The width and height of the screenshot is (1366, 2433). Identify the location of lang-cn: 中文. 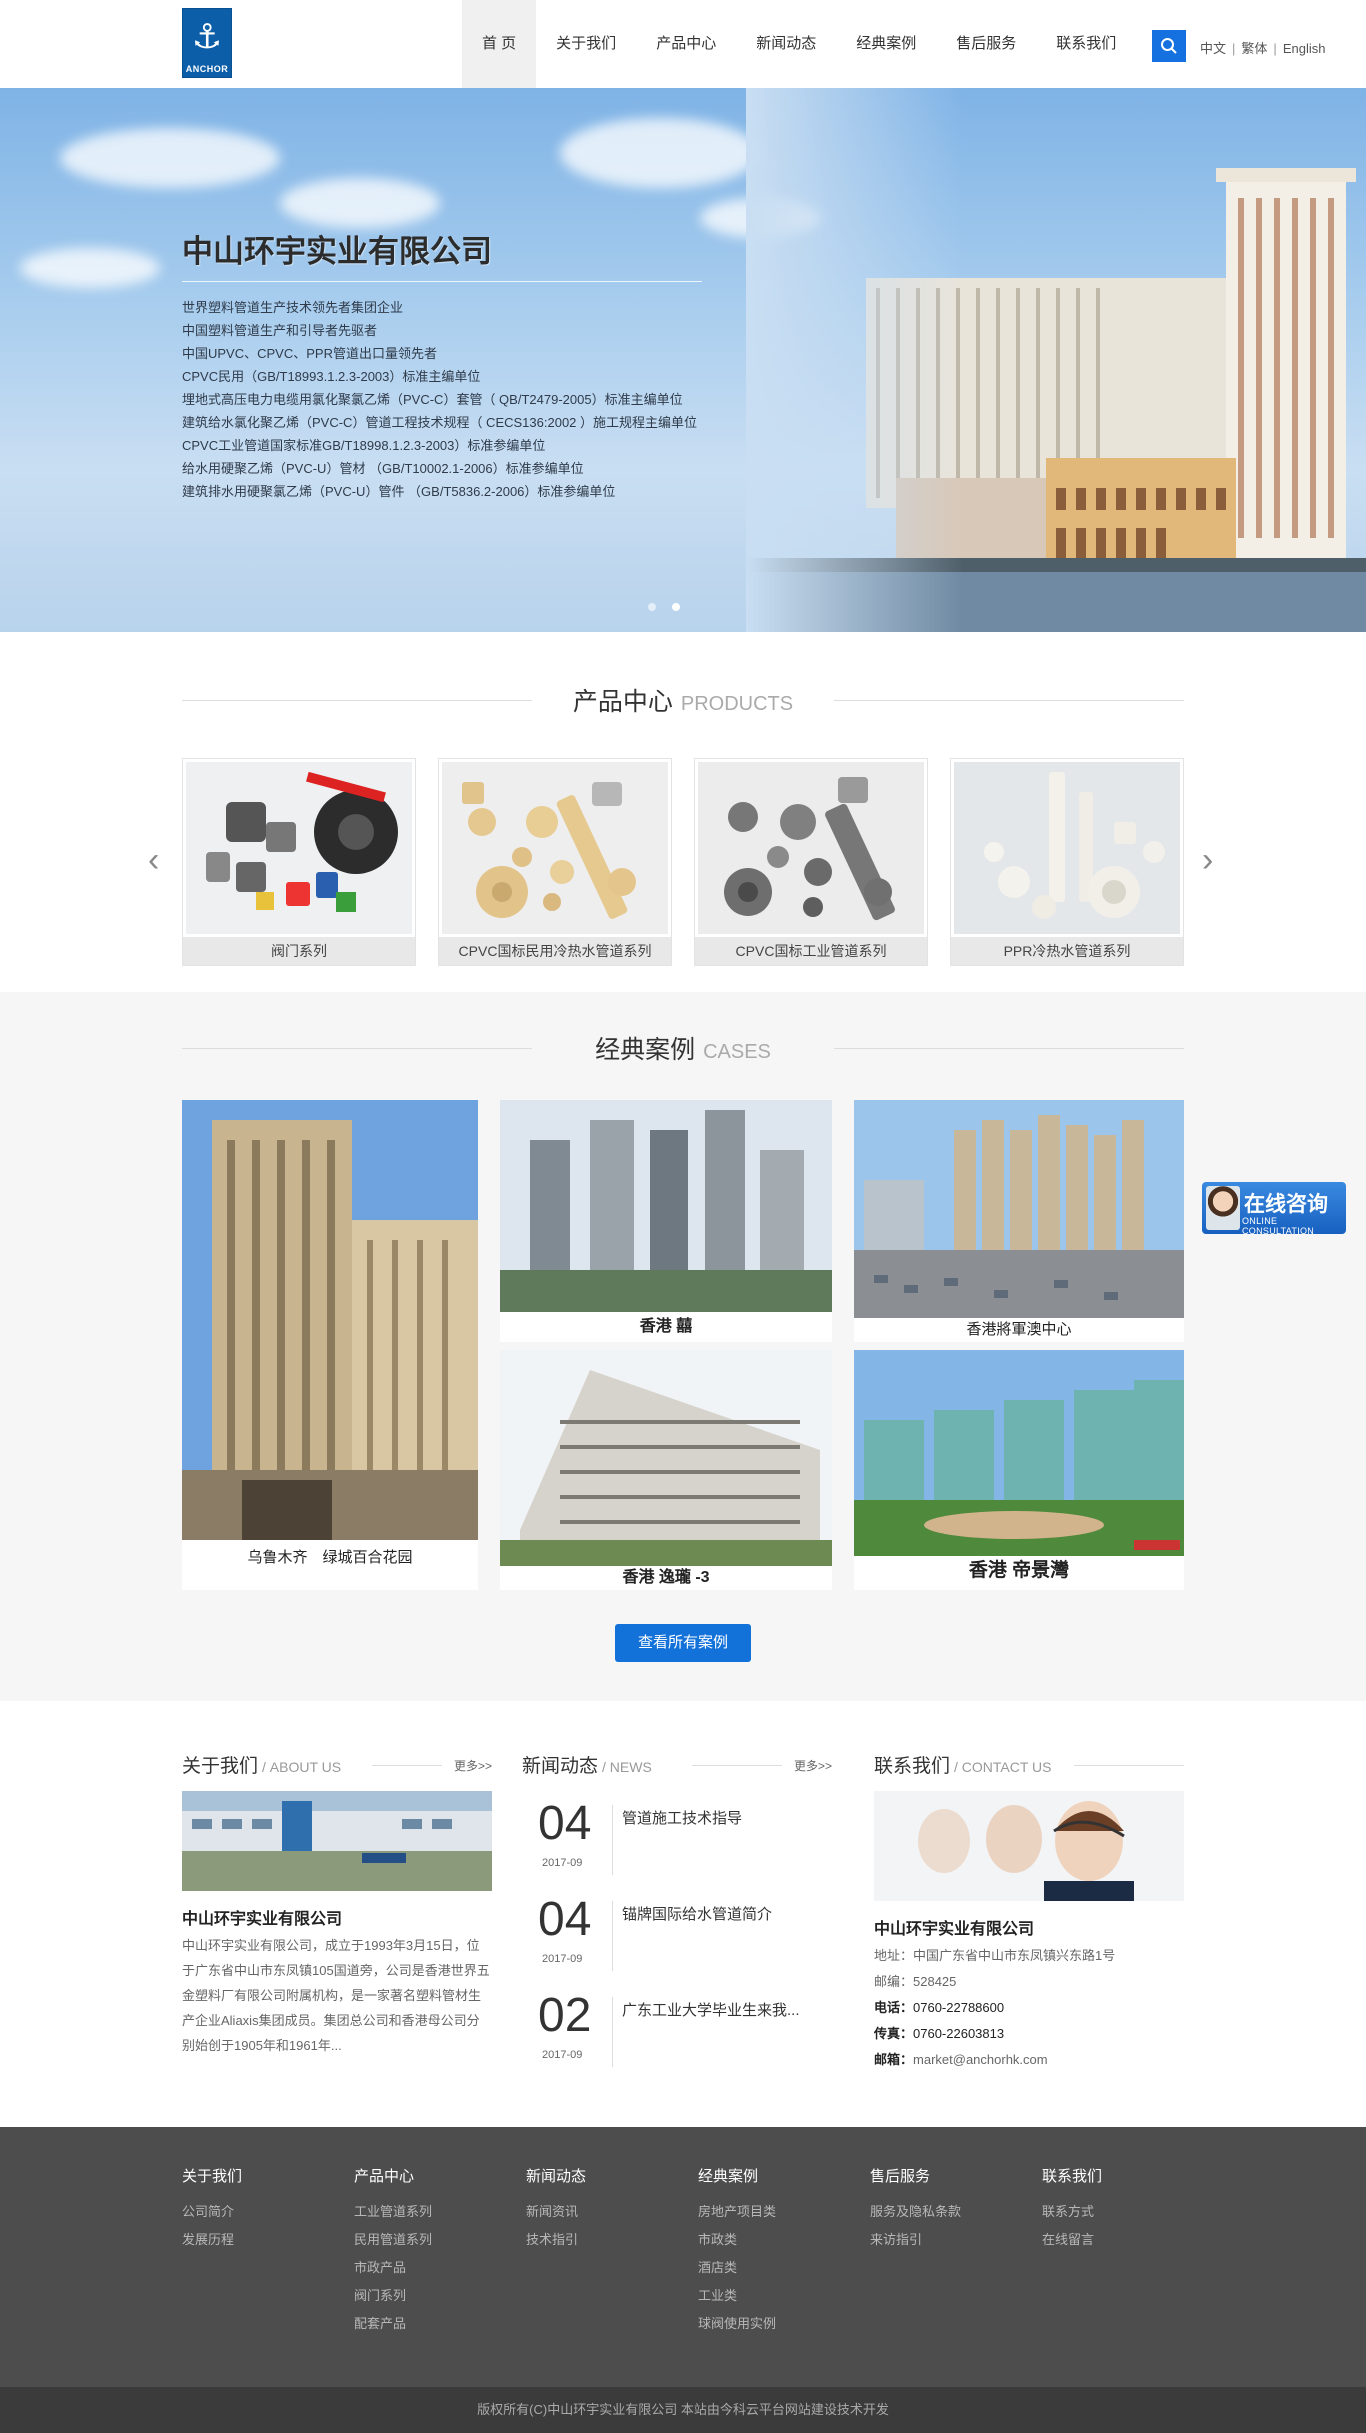
(1213, 48).